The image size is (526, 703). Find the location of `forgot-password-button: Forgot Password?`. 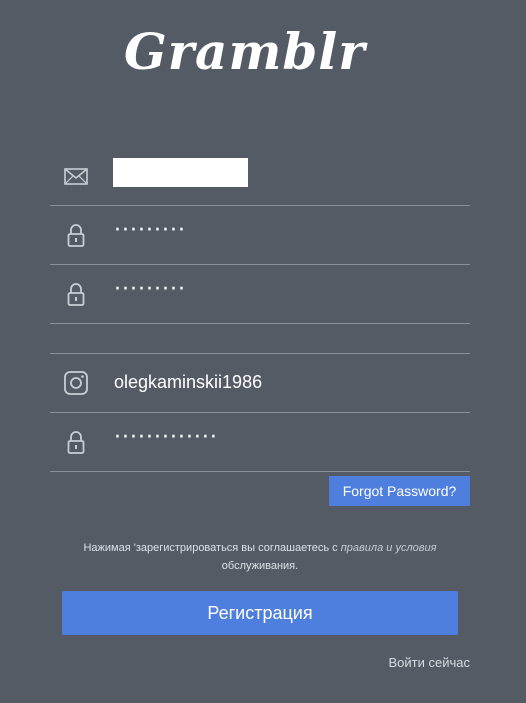

forgot-password-button: Forgot Password? is located at coordinates (399, 491).